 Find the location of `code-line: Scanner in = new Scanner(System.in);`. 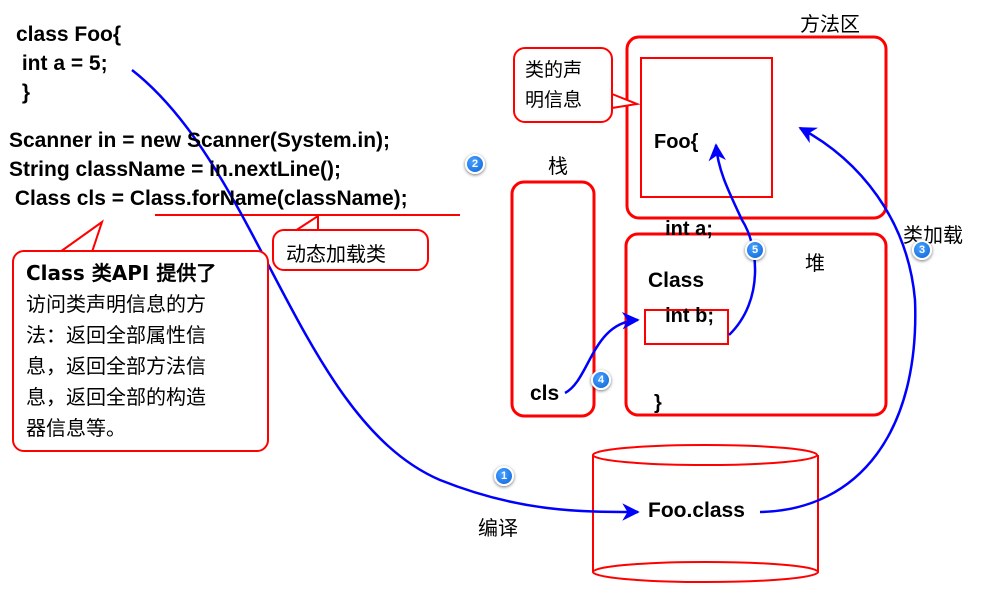

code-line: Scanner in = new Scanner(System.in); is located at coordinates (200, 140).